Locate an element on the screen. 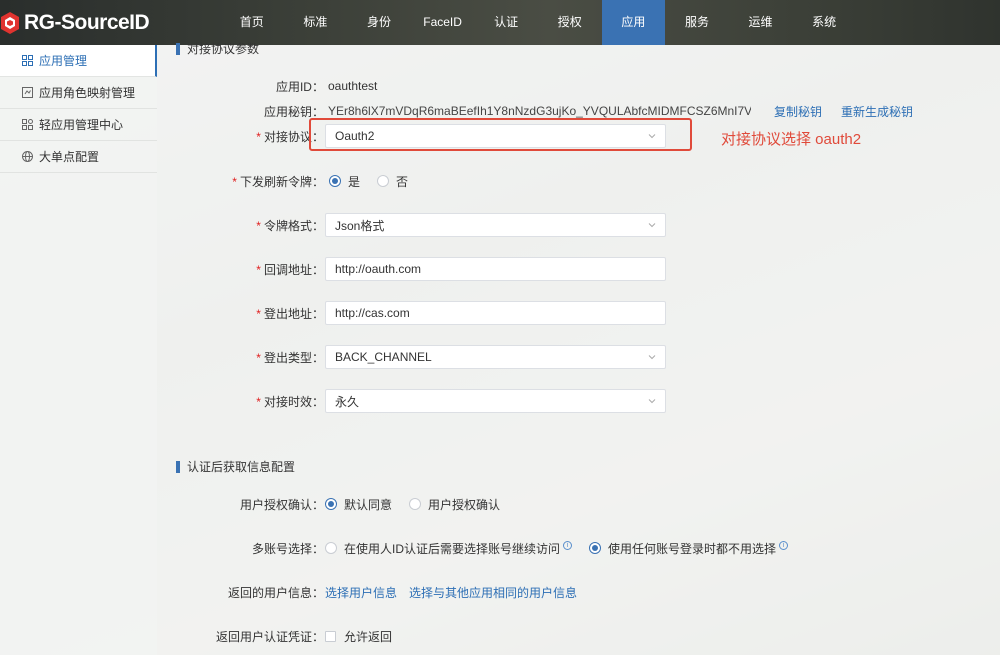  logout-url-label: * 登出地址： is located at coordinates (290, 313).